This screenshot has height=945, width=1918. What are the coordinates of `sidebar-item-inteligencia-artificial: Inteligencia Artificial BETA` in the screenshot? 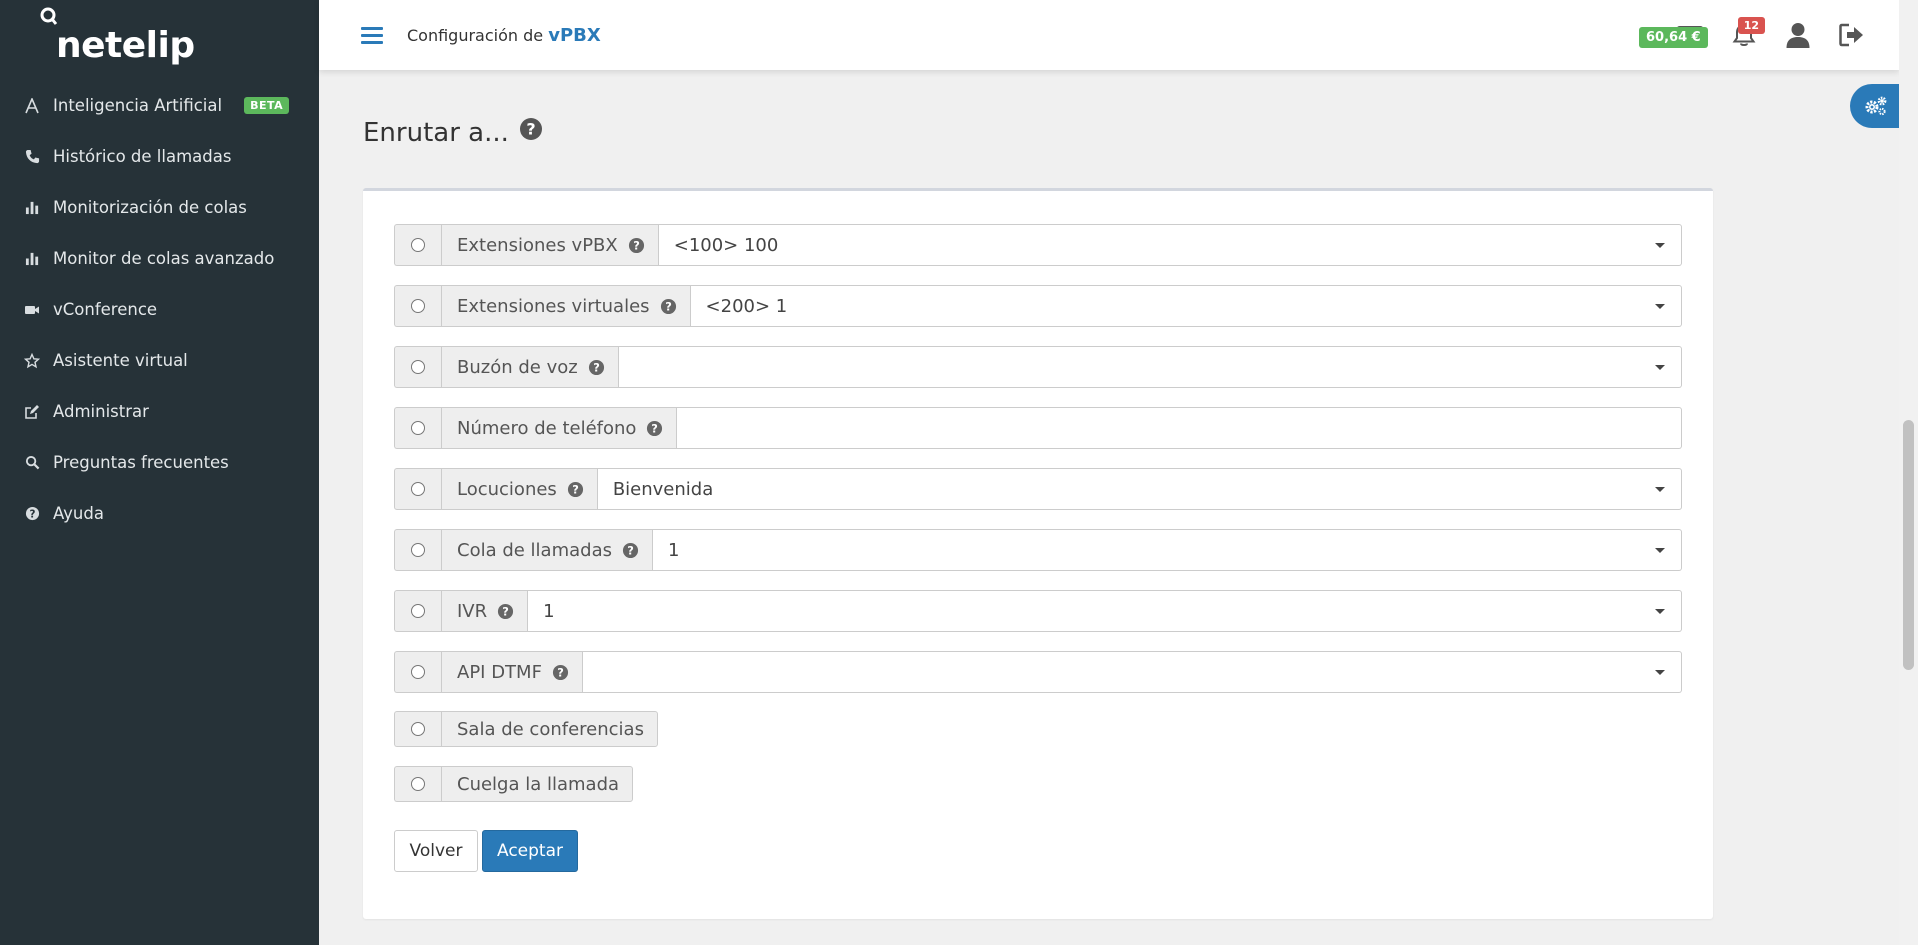 It's located at (159, 105).